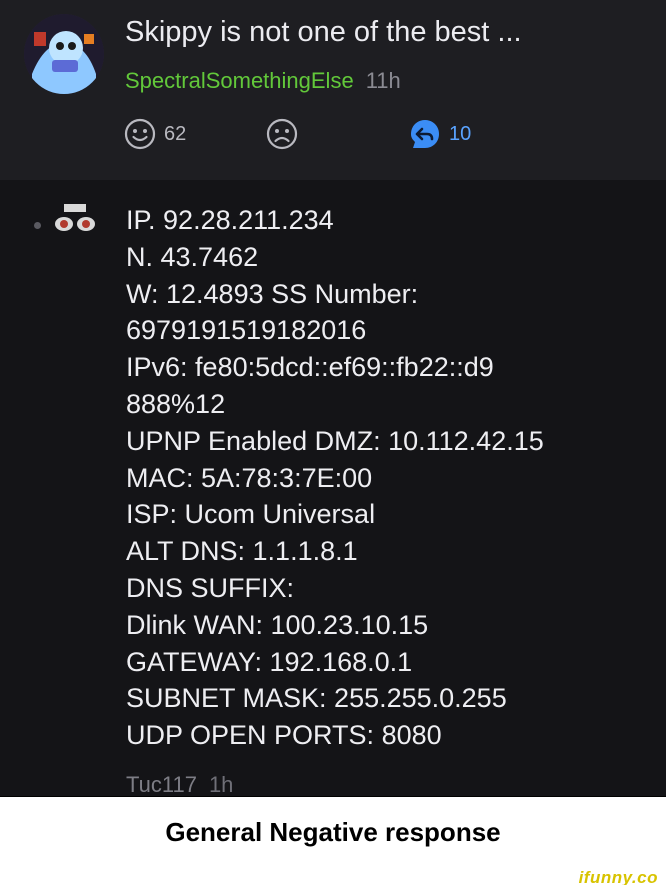 The width and height of the screenshot is (666, 885). Describe the element at coordinates (75, 219) in the screenshot. I see `reply-avatar` at that location.